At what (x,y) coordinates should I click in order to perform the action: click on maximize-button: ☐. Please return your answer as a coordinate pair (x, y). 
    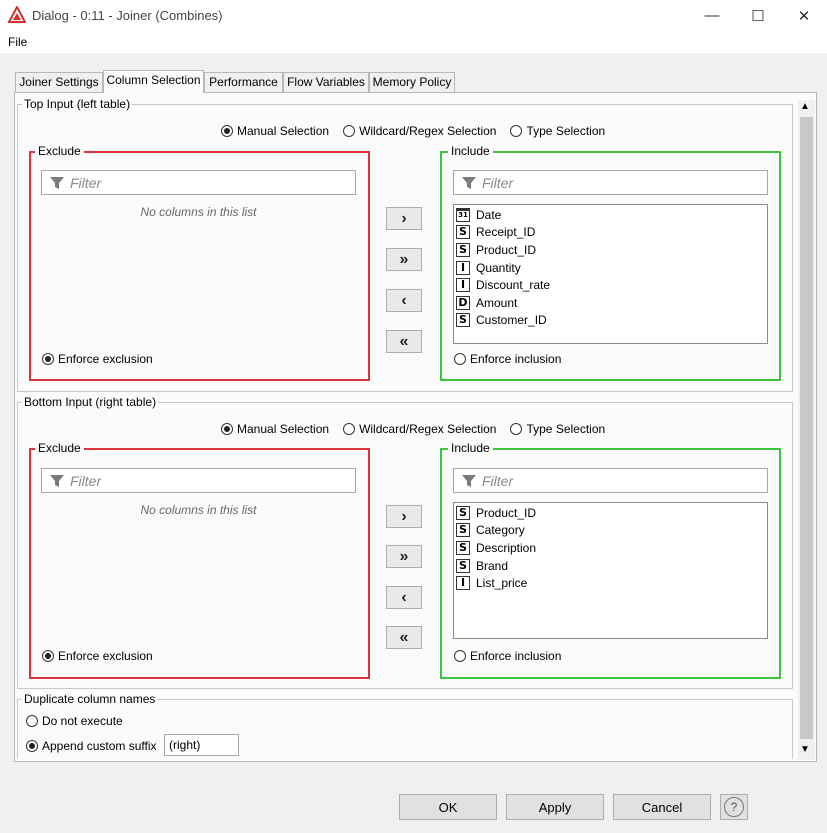
    Looking at the image, I should click on (758, 15).